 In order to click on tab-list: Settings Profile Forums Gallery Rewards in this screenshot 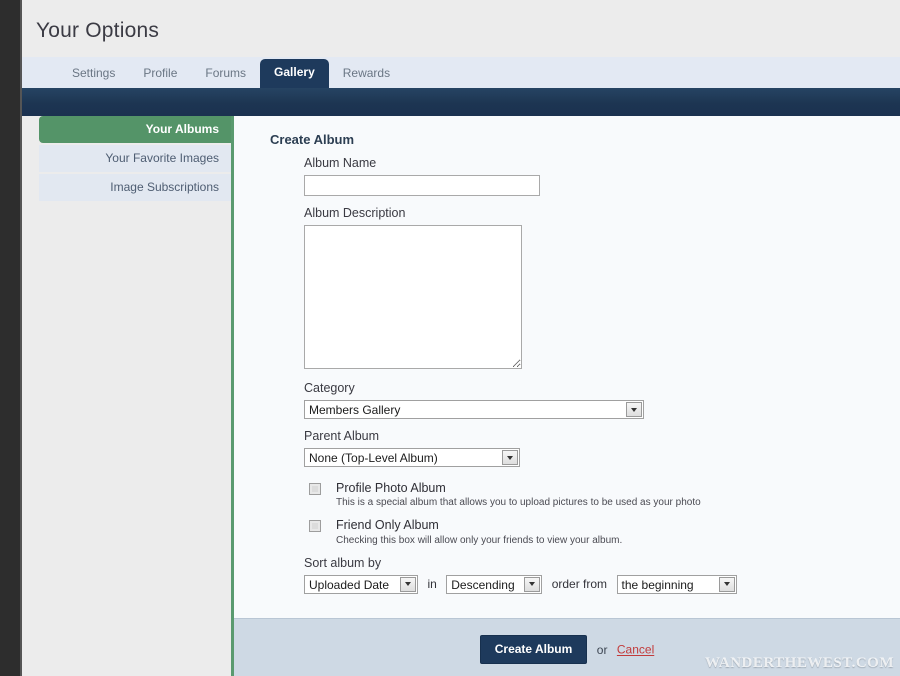, I will do `click(231, 72)`.